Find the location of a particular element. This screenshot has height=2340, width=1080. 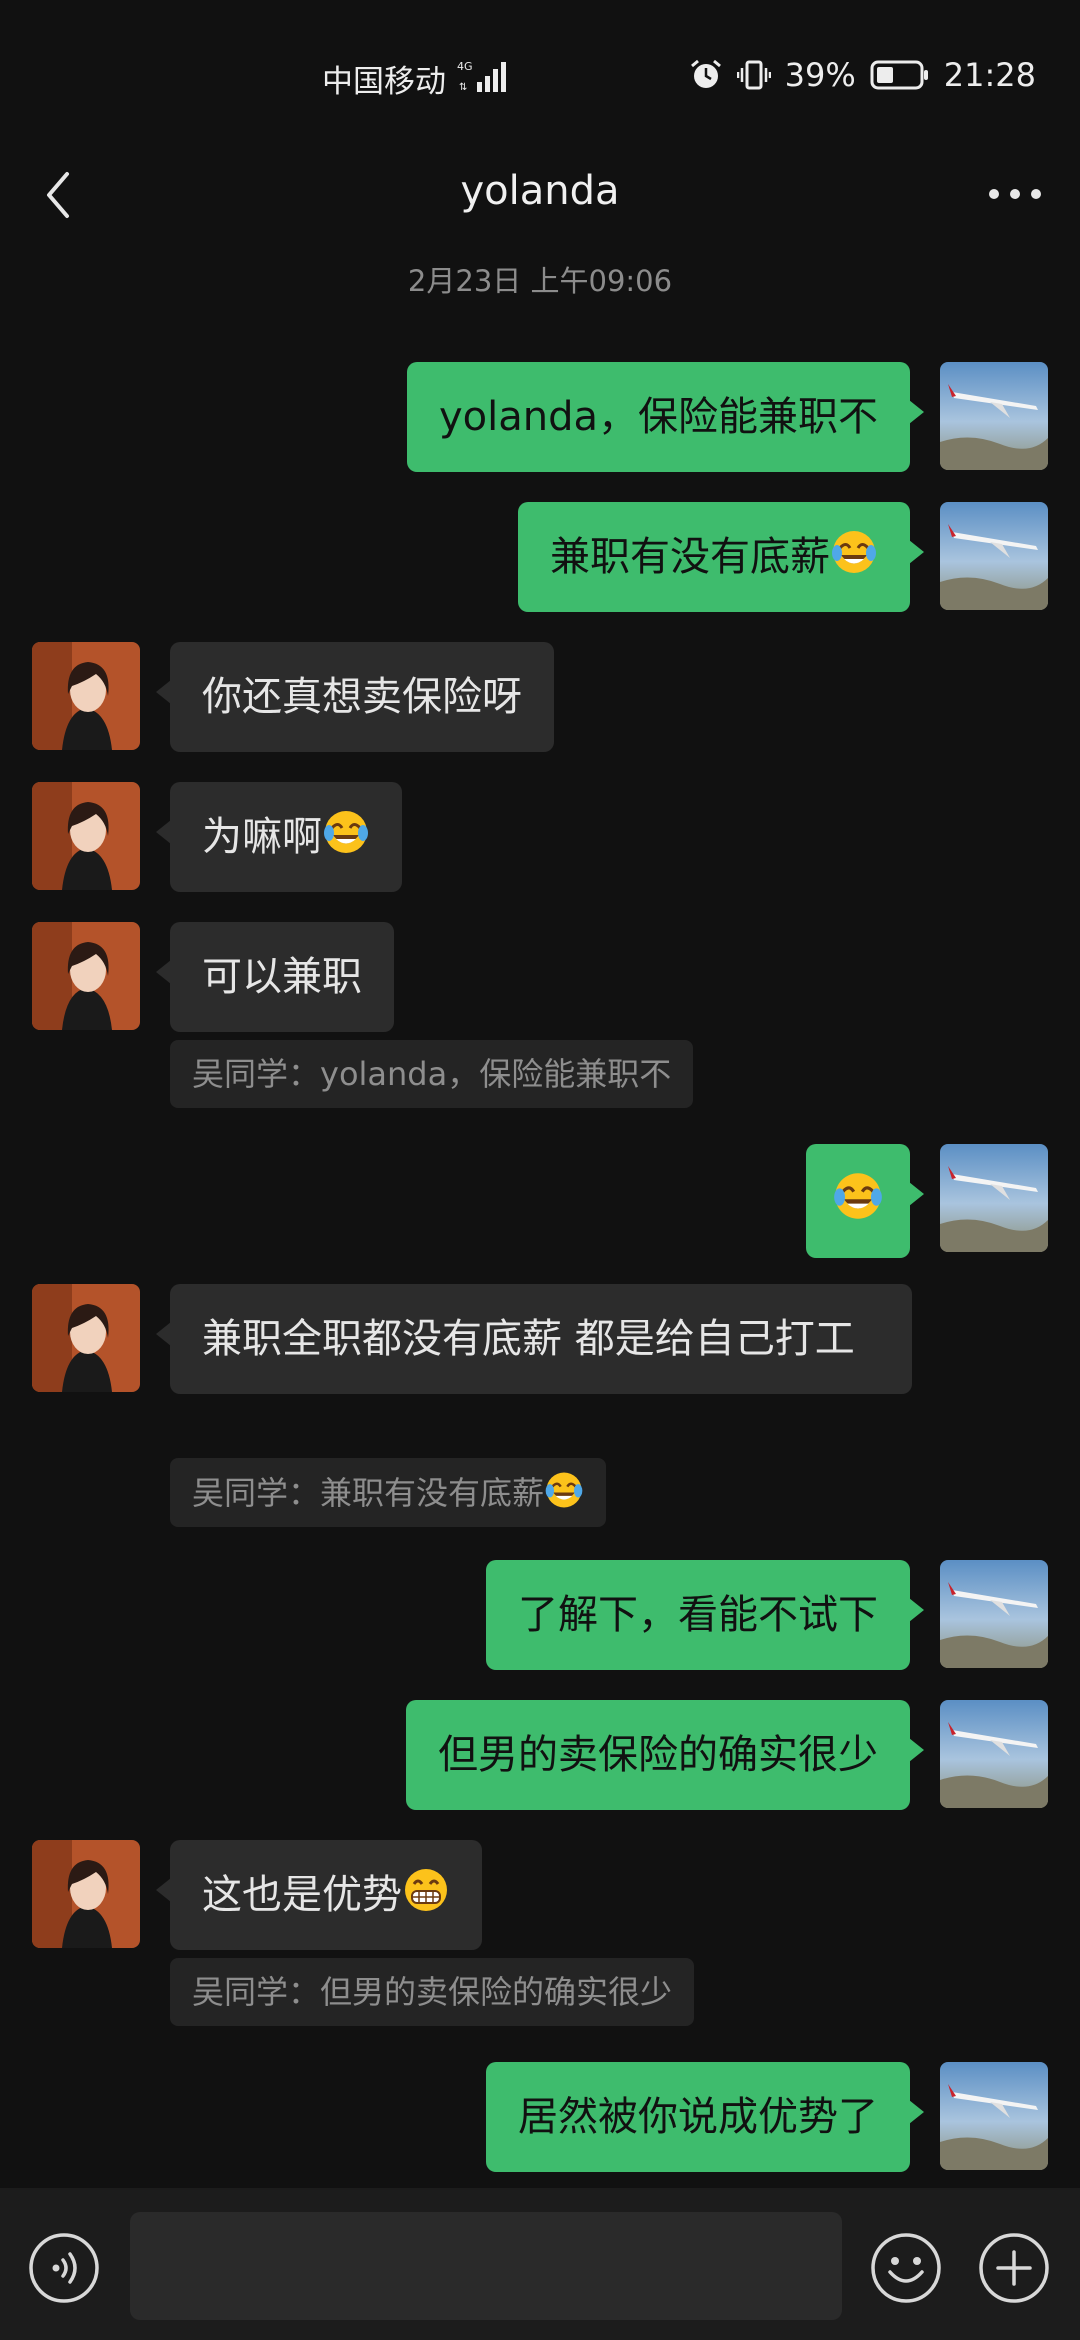

quoted-reply: 吴同学：兼职有没有底薪 is located at coordinates (388, 1492).